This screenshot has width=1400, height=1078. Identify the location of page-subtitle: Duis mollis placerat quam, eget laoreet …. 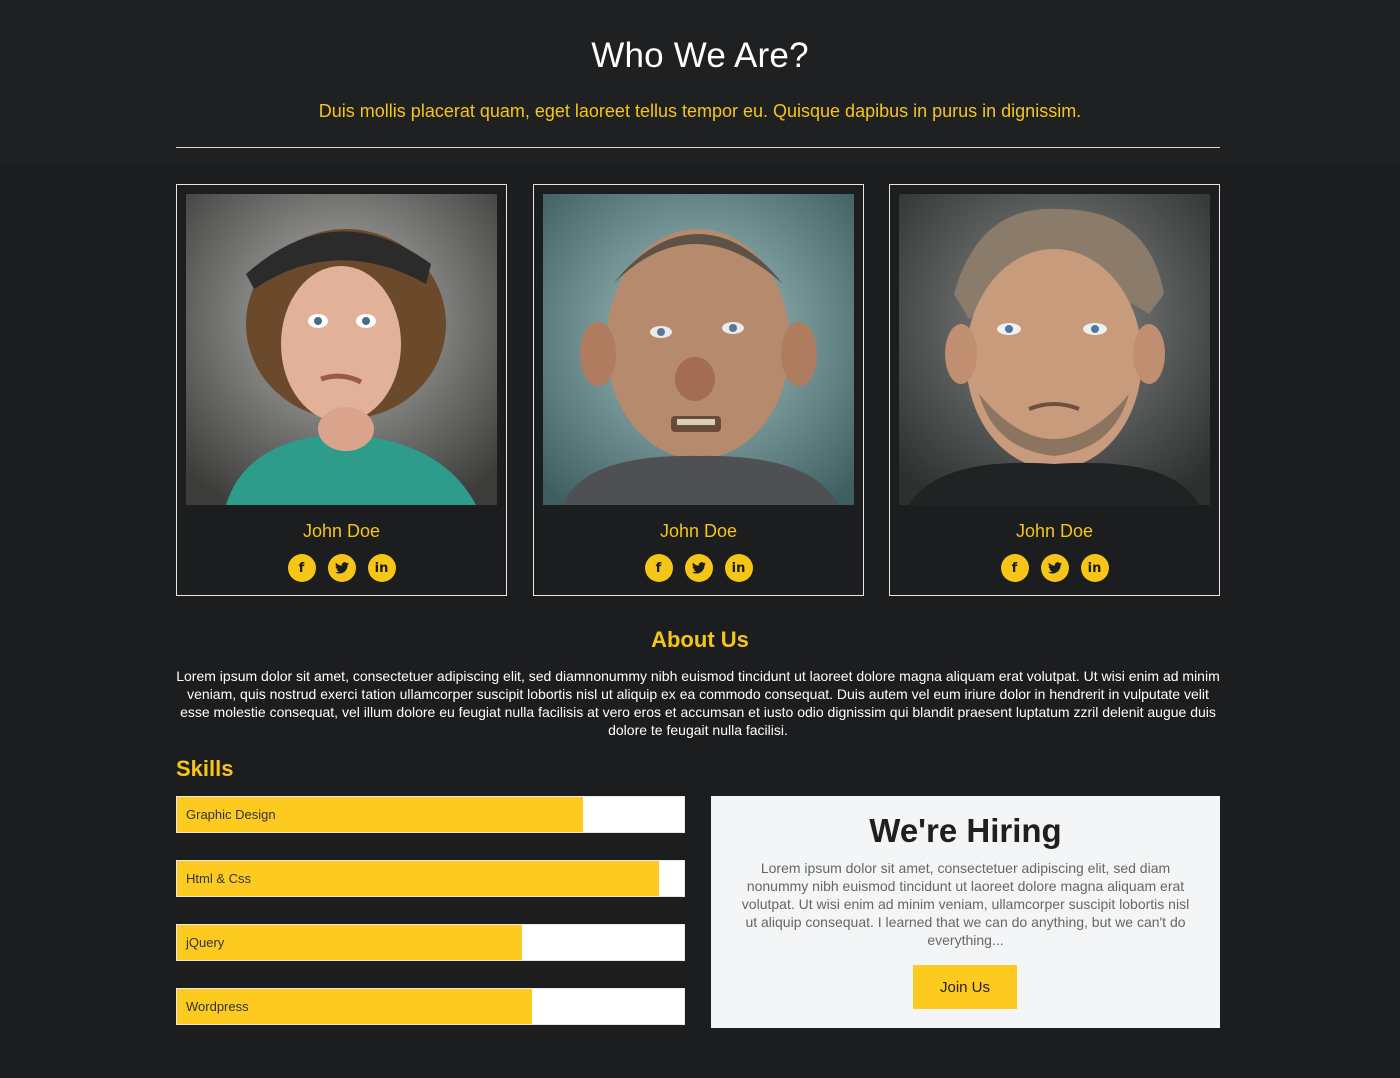
(700, 111).